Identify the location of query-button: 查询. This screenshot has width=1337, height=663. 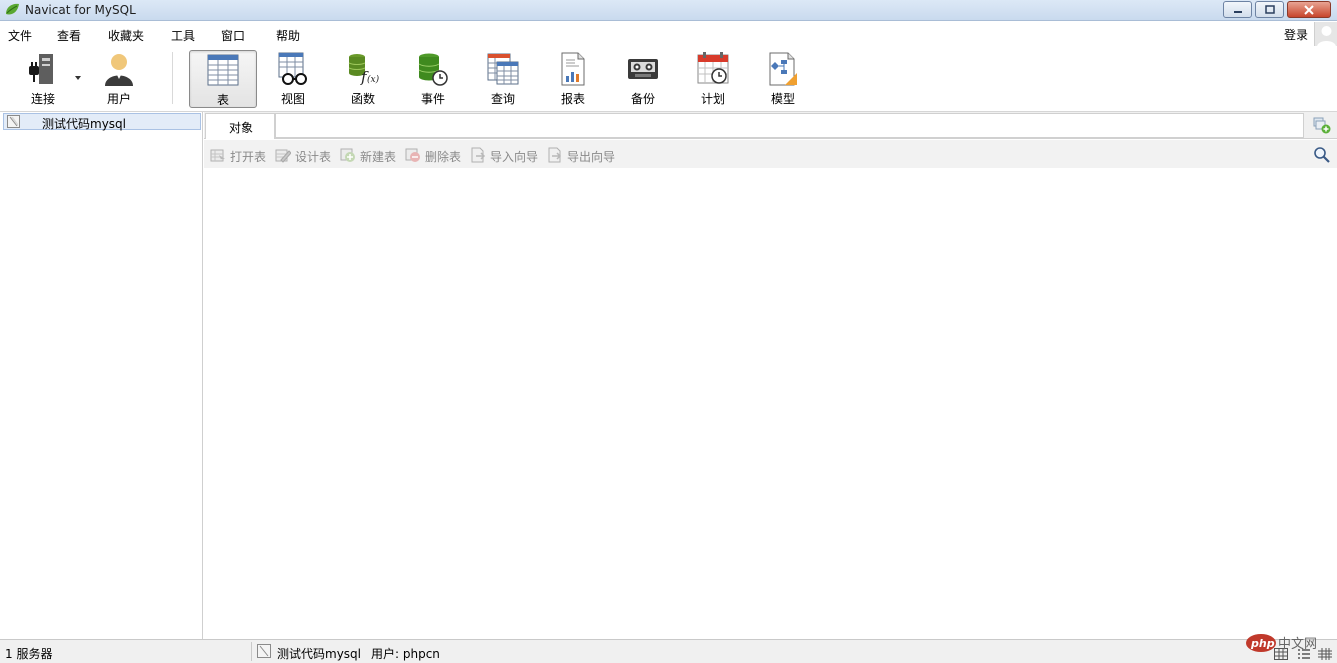
(503, 79).